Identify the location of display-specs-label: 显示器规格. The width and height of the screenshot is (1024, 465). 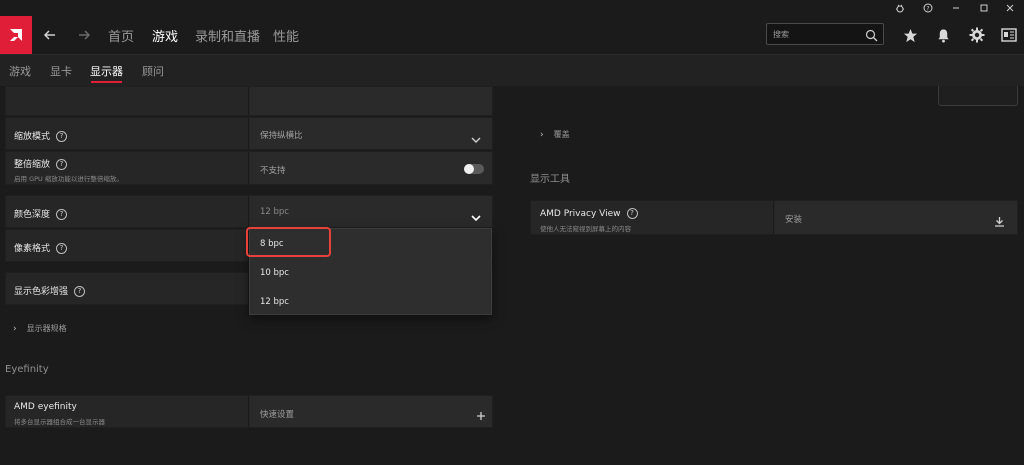
(46, 328).